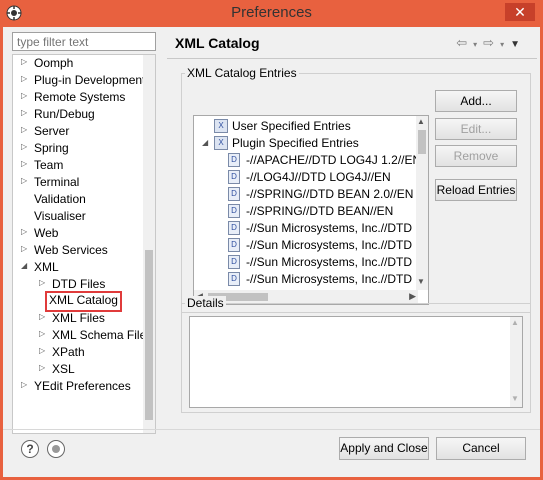 The width and height of the screenshot is (543, 480). I want to click on tree-item: Validation, so click(78, 199).